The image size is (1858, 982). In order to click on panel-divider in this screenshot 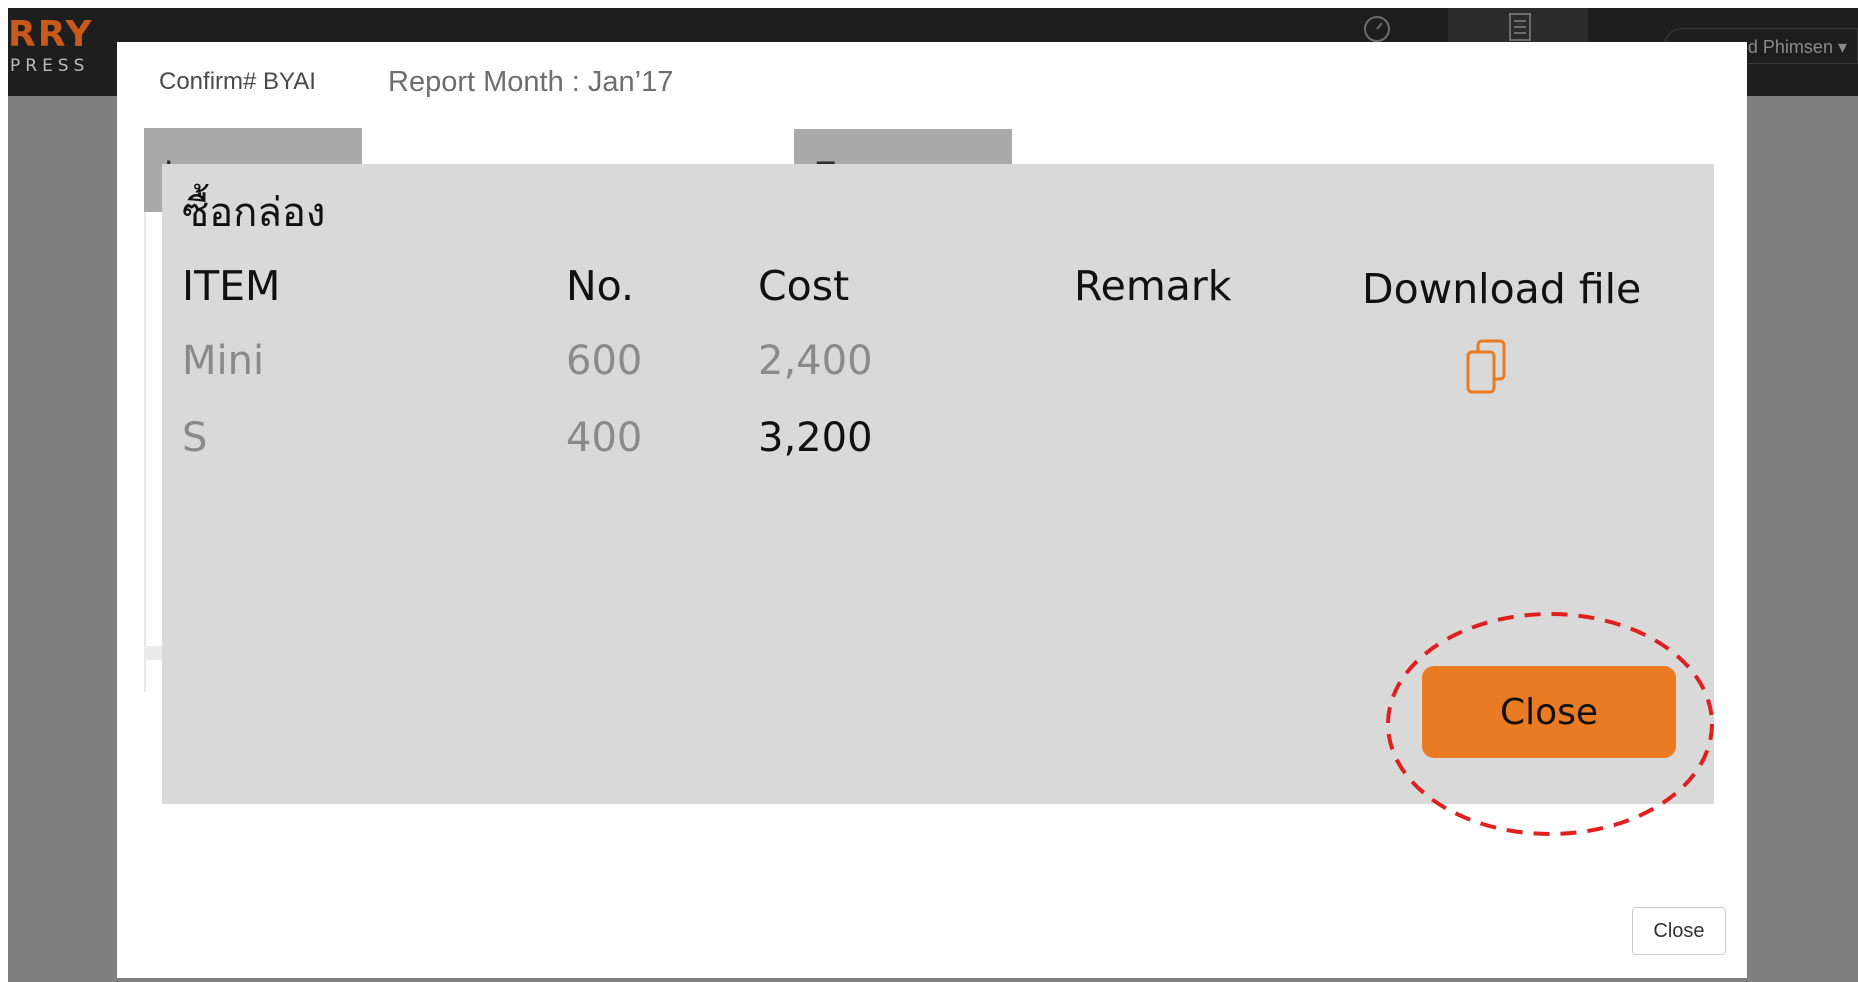, I will do `click(145, 452)`.